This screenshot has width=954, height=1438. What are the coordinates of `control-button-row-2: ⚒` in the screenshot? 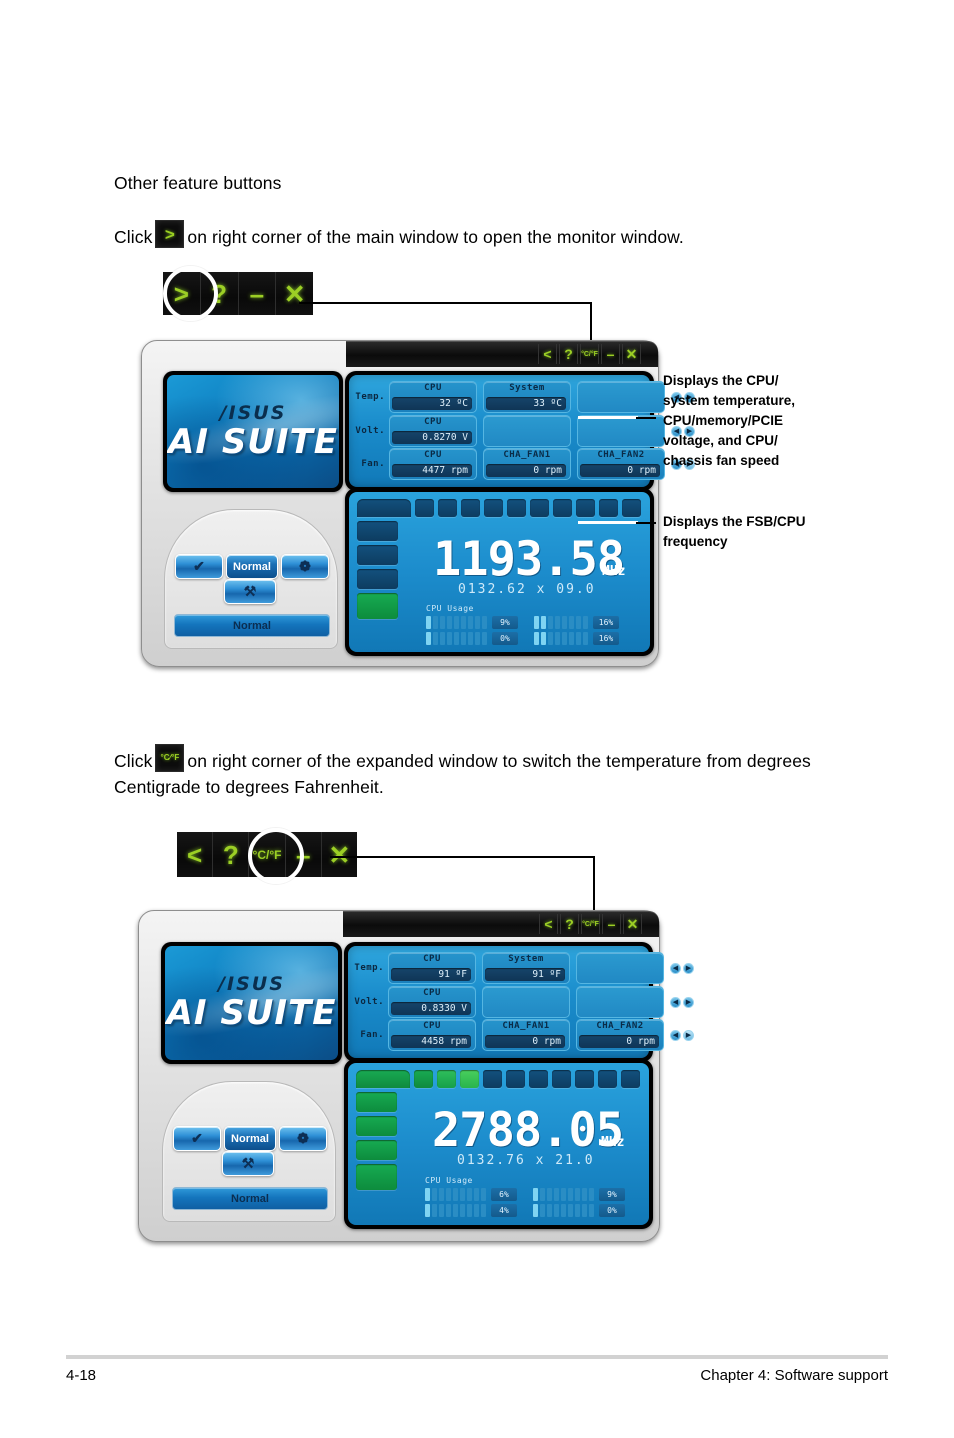 It's located at (248, 1163).